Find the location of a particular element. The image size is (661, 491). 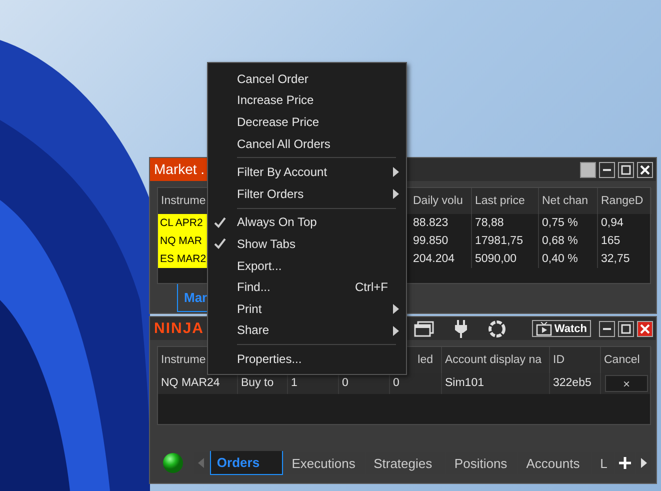

table-cell: 5090,00 is located at coordinates (505, 259).